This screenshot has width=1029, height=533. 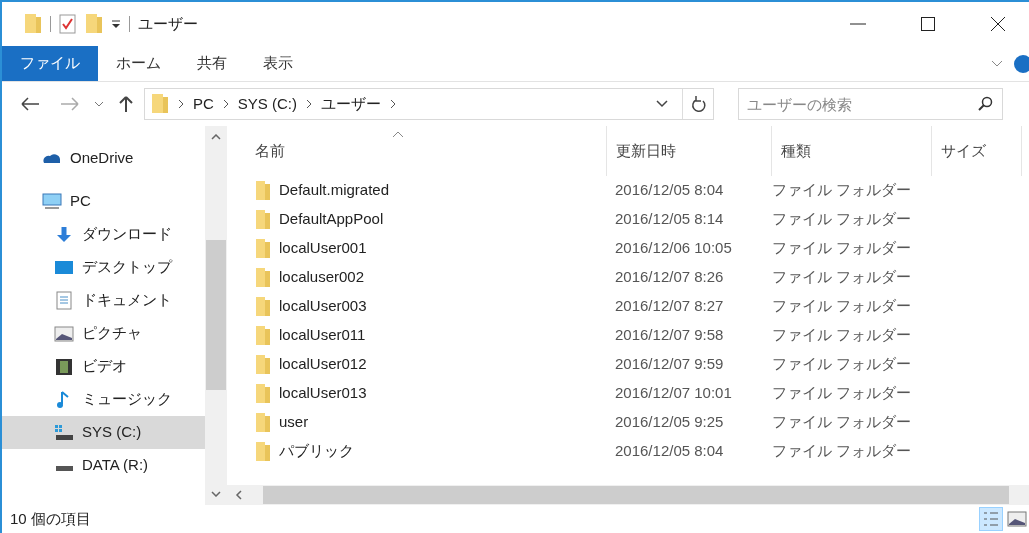 I want to click on file-name: Default.migrated, so click(x=334, y=190).